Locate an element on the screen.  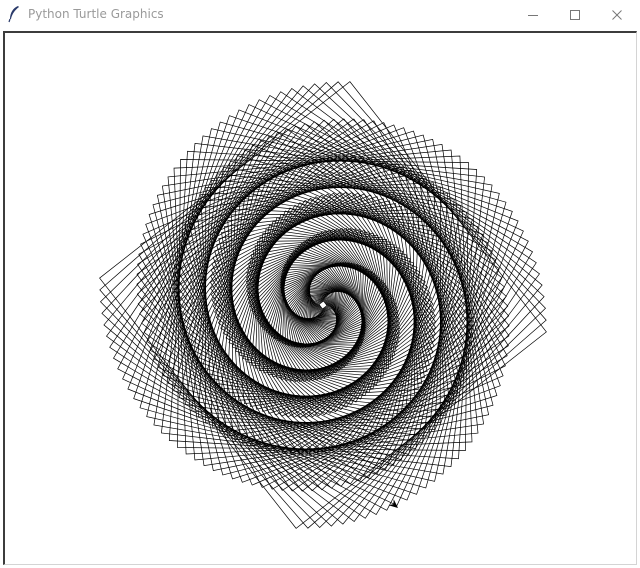
maximize-icon is located at coordinates (575, 14).